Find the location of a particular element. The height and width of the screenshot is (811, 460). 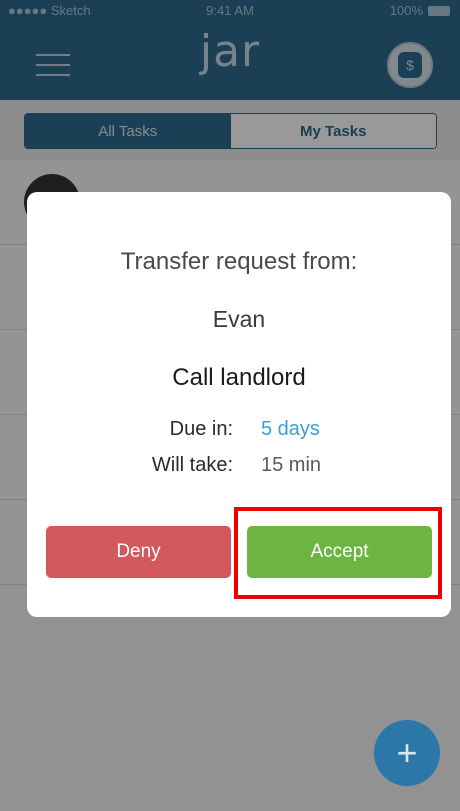

sender-name: Evan is located at coordinates (239, 319).